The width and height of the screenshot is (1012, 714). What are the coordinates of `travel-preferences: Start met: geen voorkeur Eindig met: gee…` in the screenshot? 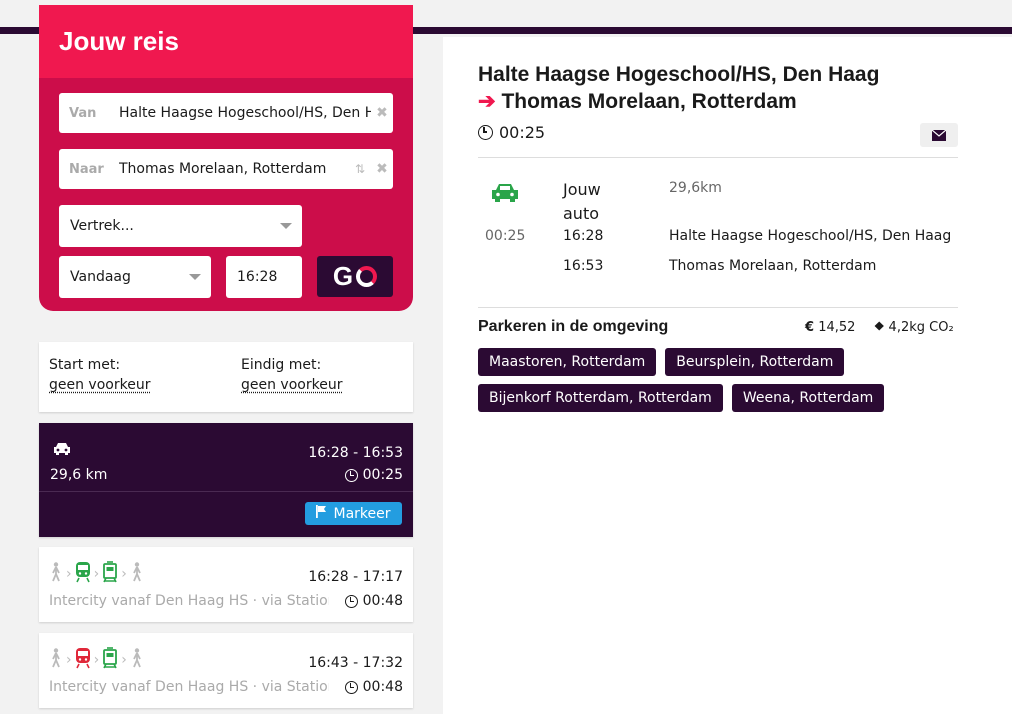 It's located at (226, 377).